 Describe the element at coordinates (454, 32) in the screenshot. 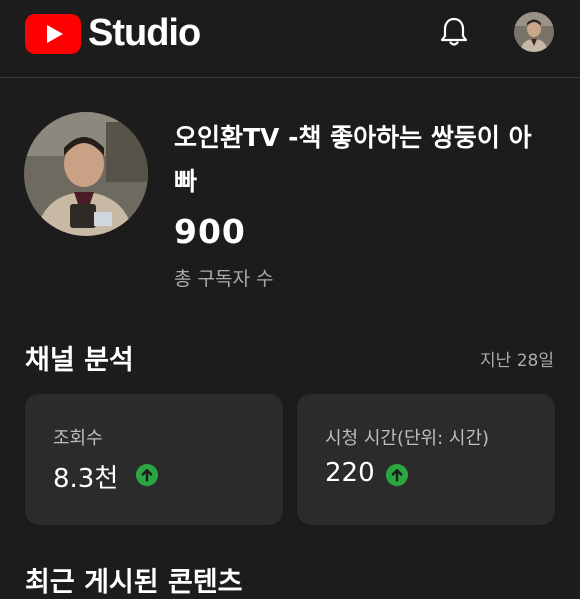

I see `bell-icon` at that location.